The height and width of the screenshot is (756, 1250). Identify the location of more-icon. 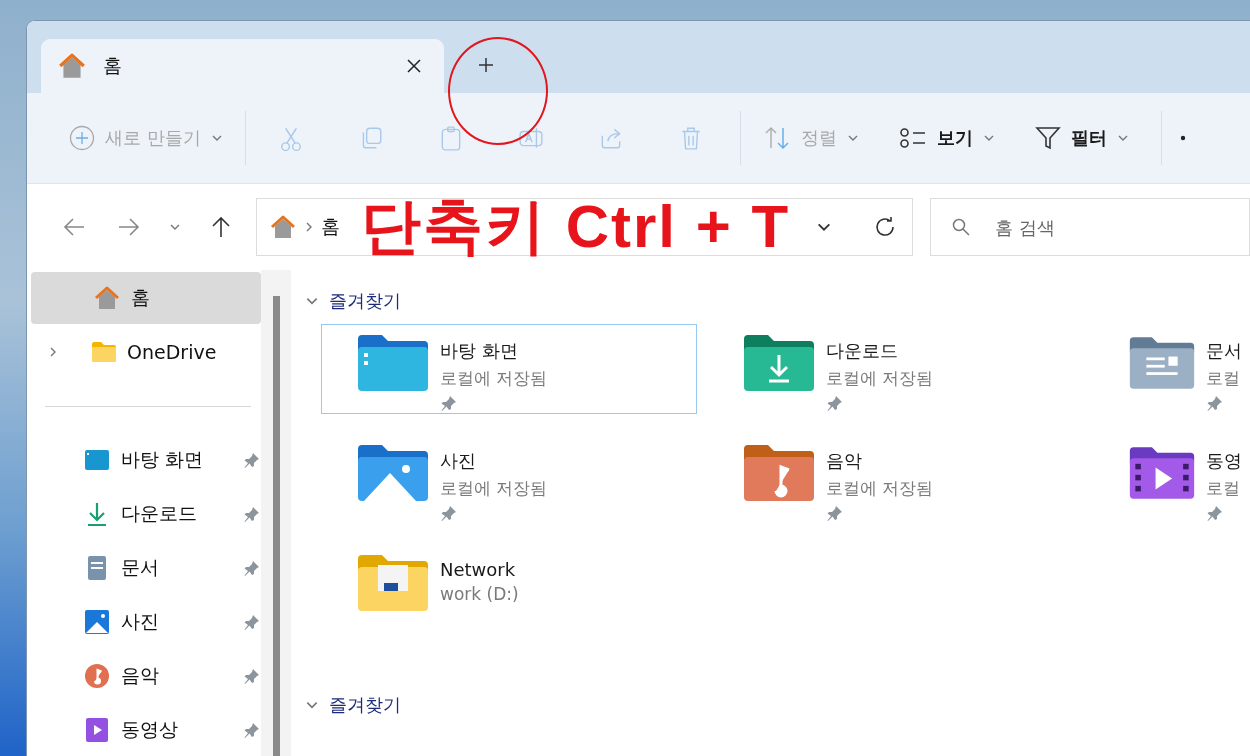
(1182, 138).